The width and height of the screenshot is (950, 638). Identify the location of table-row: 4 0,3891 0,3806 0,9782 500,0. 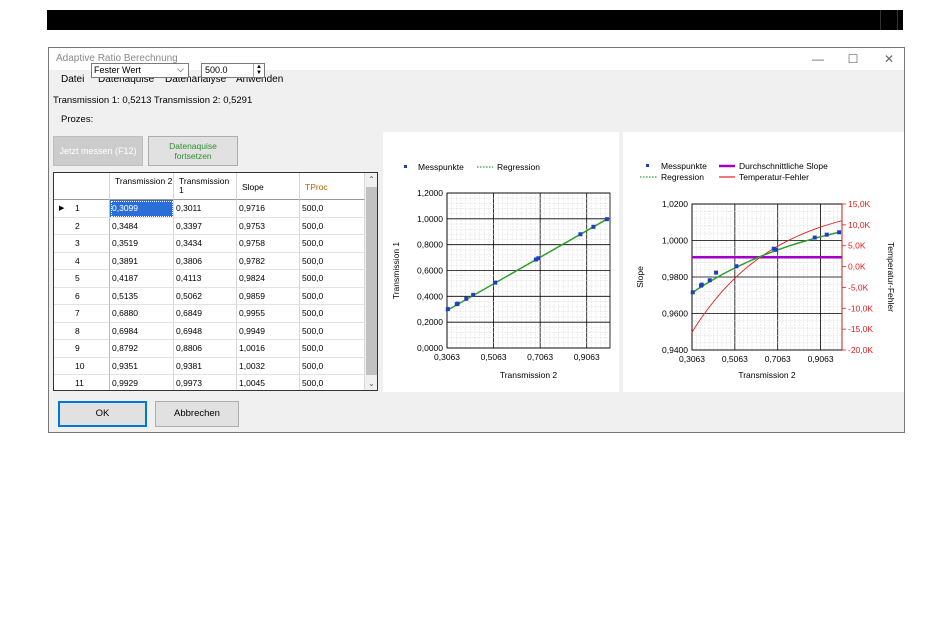
(209, 261).